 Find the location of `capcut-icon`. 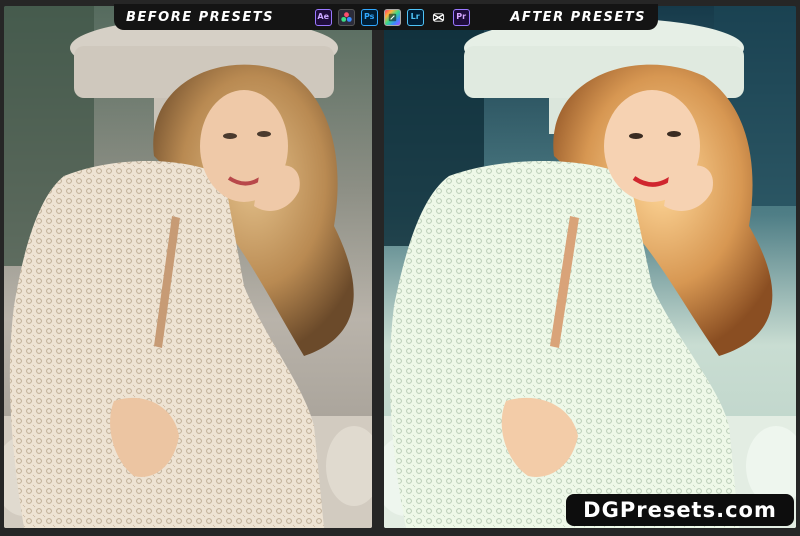

capcut-icon is located at coordinates (438, 17).